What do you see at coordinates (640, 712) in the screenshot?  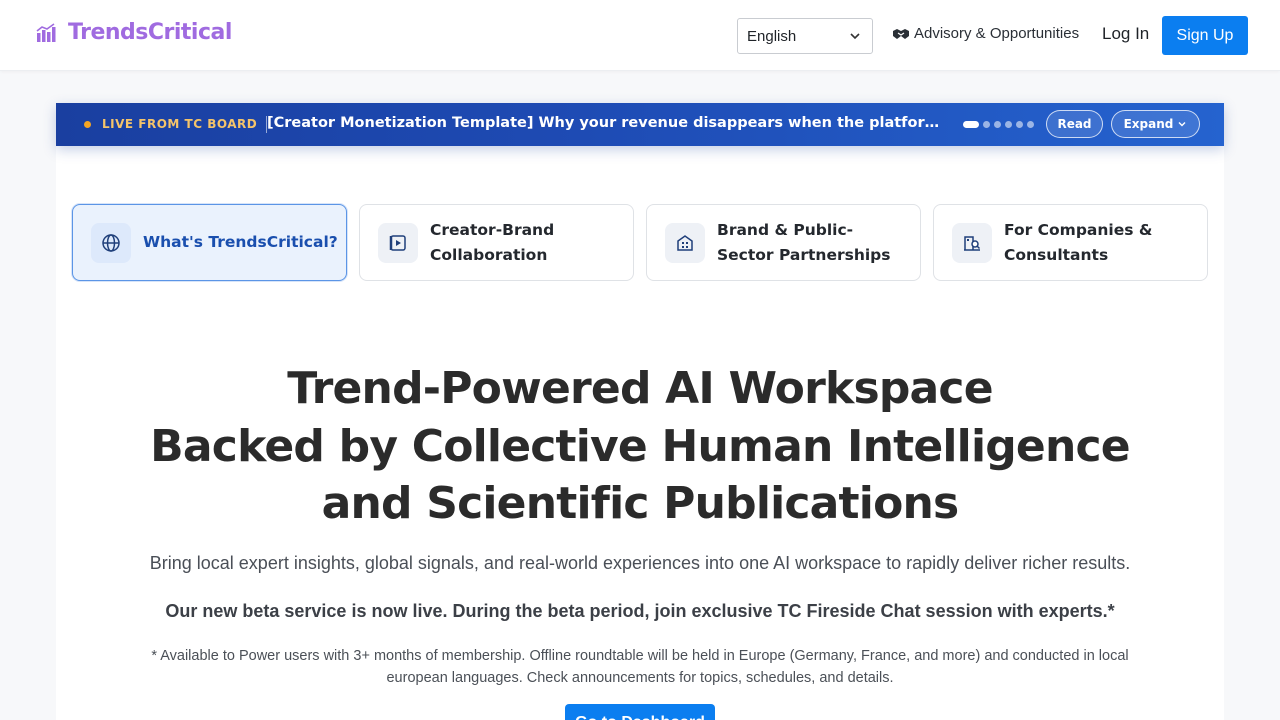 I see `dashboard-cta-button: Go to Dashboard` at bounding box center [640, 712].